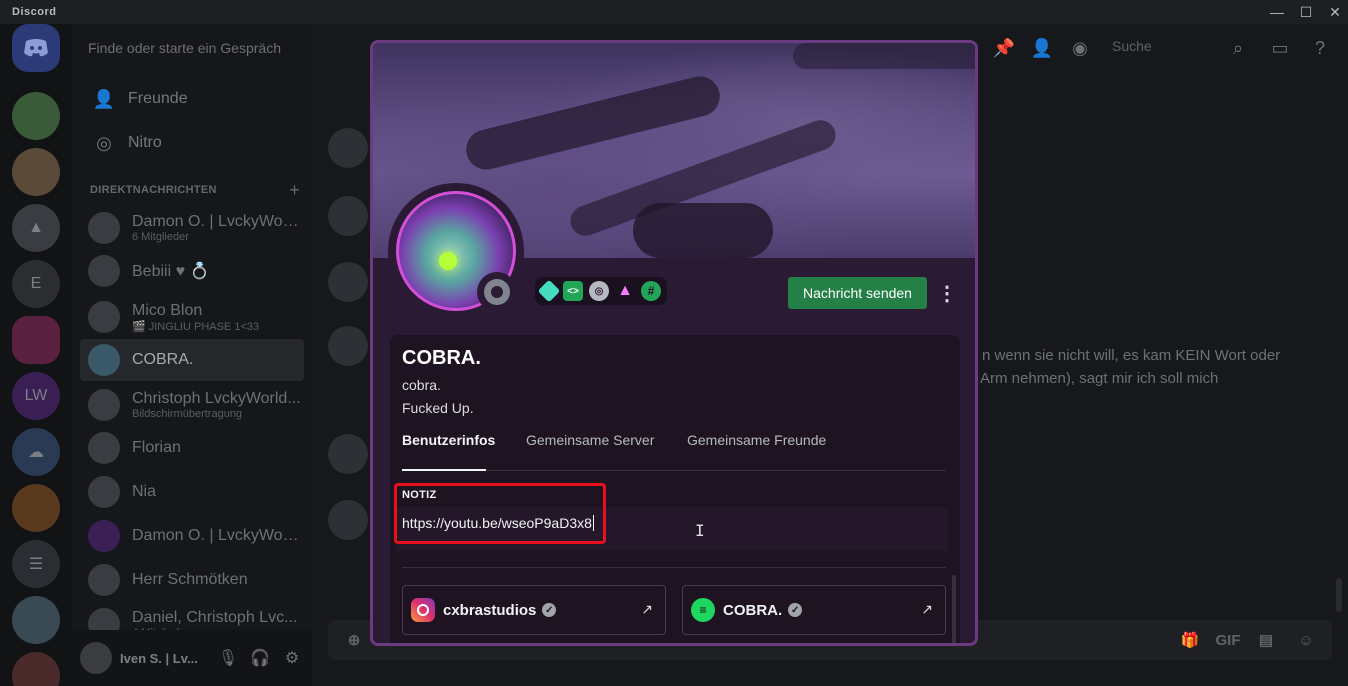 The image size is (1348, 686). I want to click on verified-icon: ✓, so click(549, 610).